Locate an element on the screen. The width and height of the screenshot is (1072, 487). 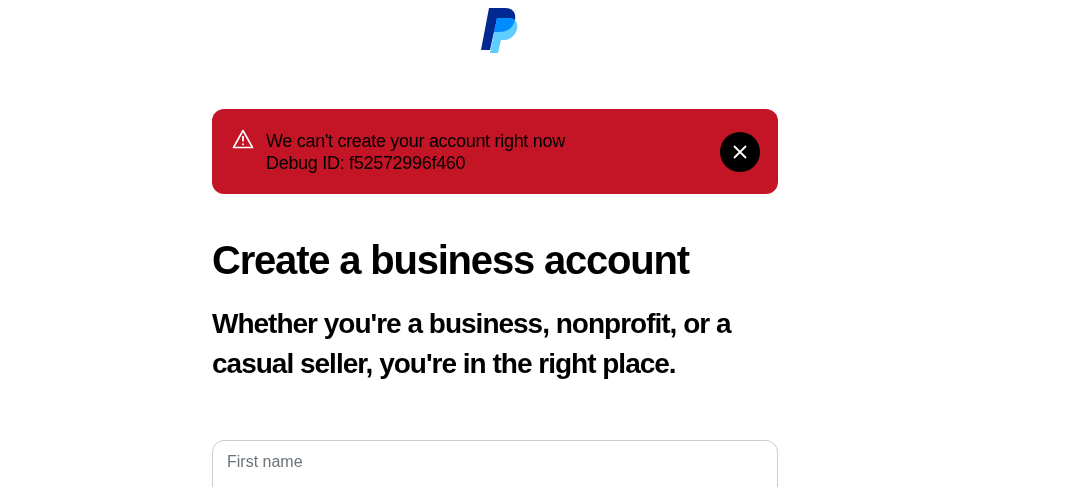
subheading: Whether you're a business, nonprofit, or a casual seller, you're in the right place. is located at coordinates (472, 344).